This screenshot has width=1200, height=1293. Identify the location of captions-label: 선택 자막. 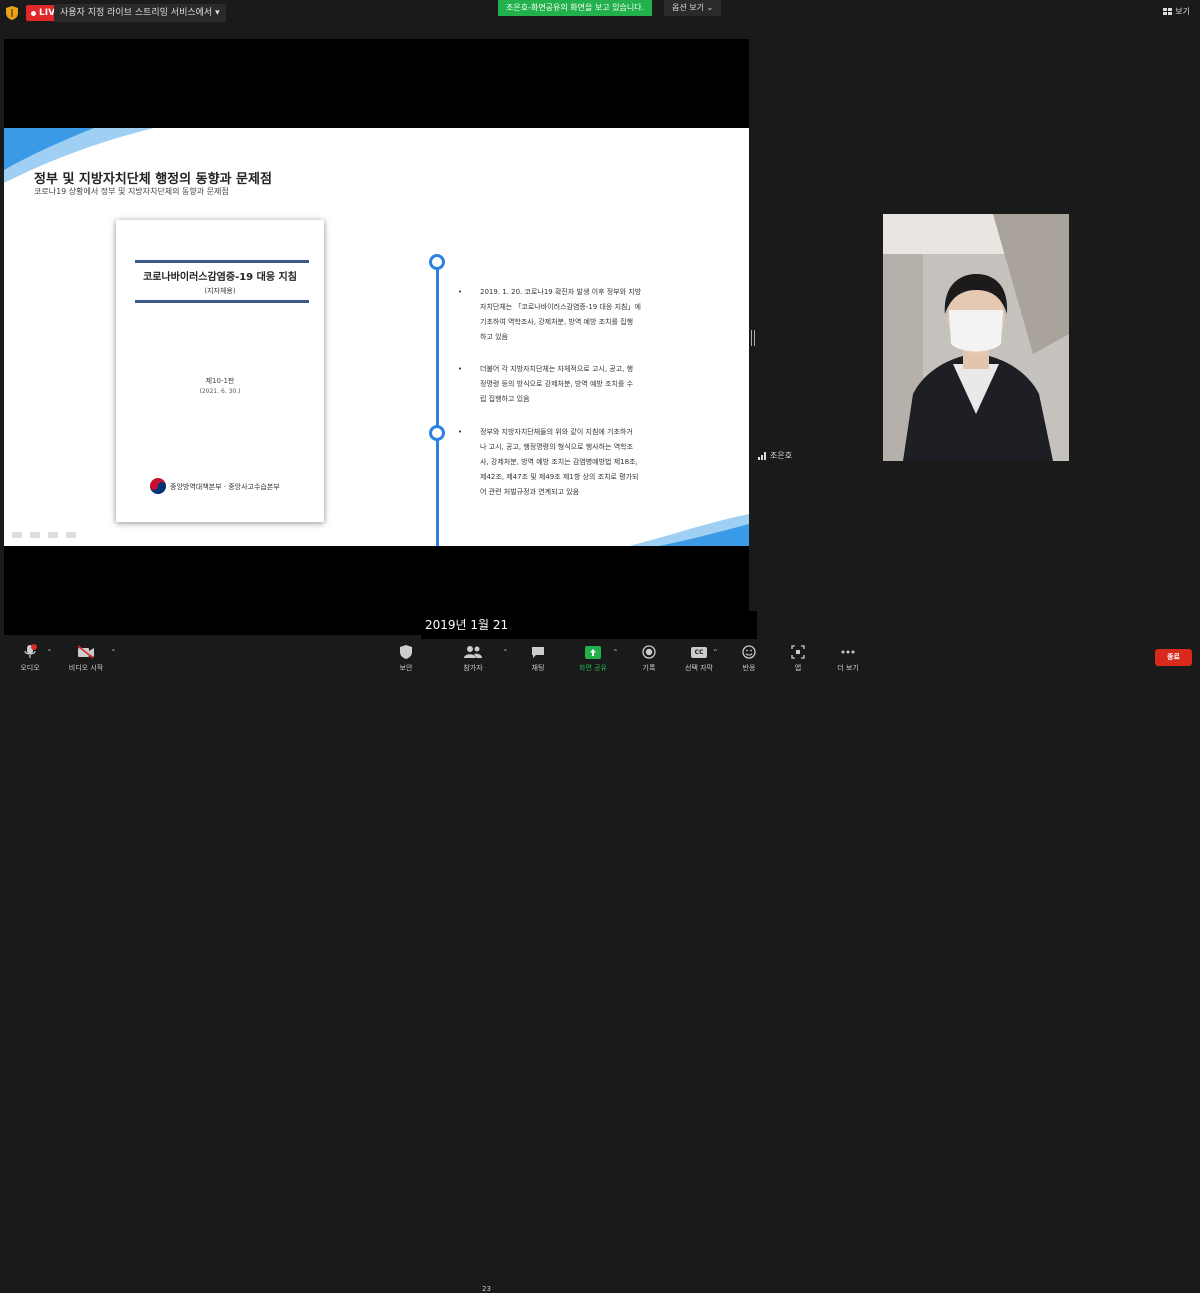
(699, 668).